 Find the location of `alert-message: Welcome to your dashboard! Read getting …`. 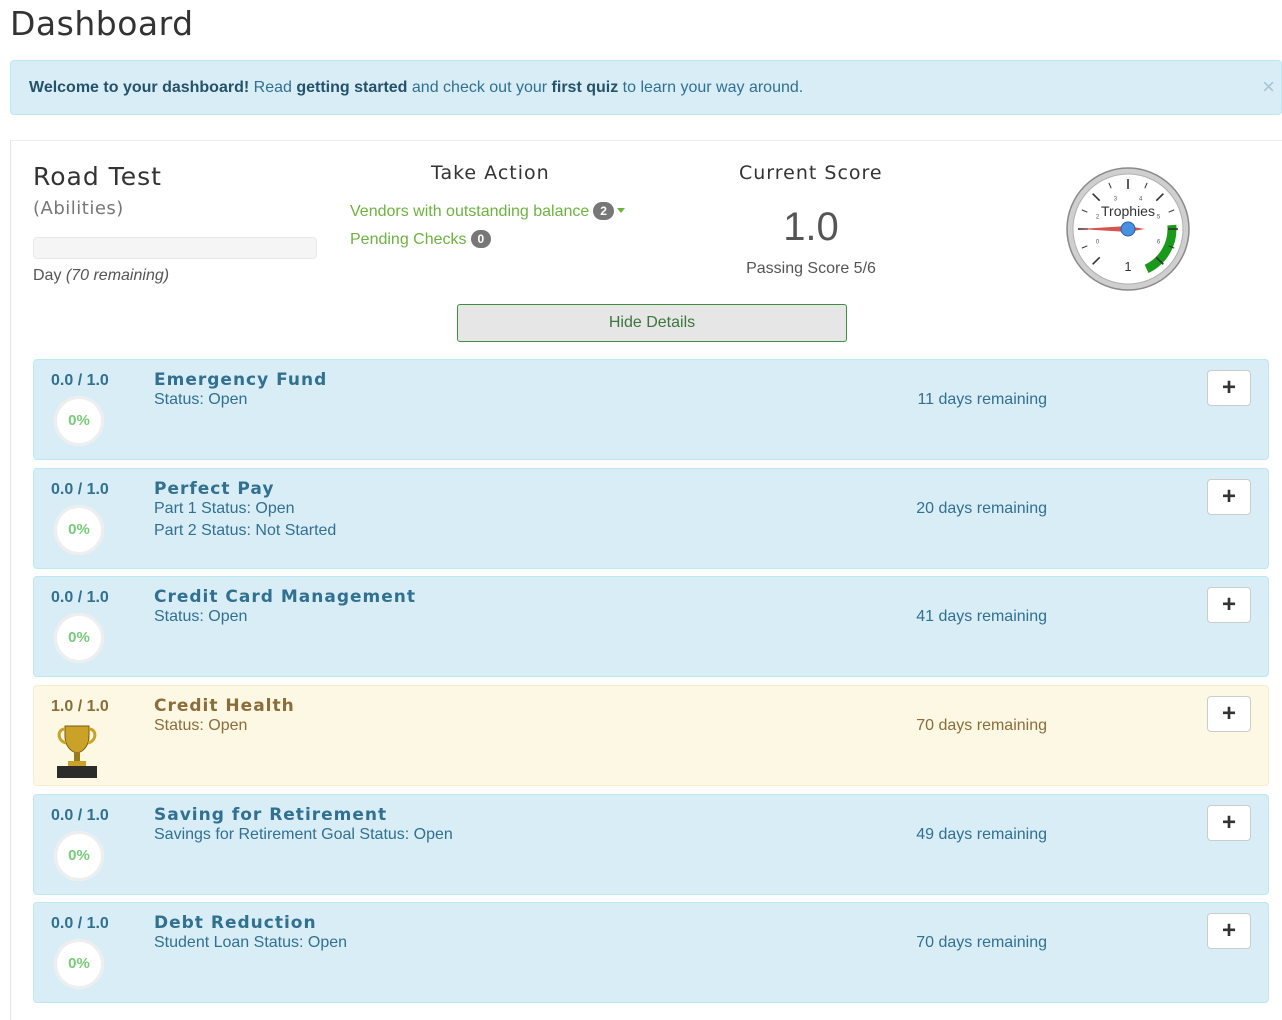

alert-message: Welcome to your dashboard! Read getting … is located at coordinates (416, 88).